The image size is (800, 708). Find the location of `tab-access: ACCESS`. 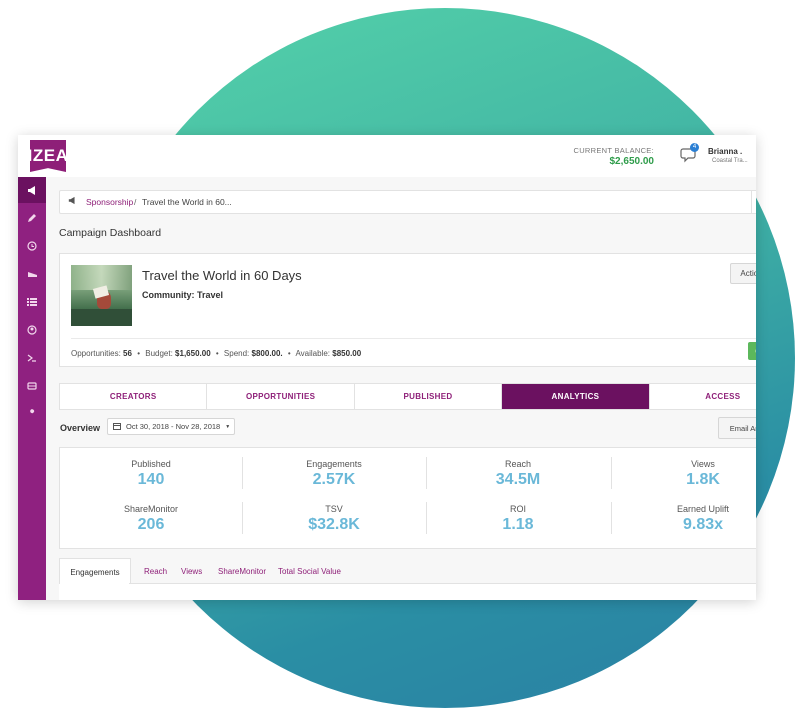

tab-access: ACCESS is located at coordinates (703, 396).